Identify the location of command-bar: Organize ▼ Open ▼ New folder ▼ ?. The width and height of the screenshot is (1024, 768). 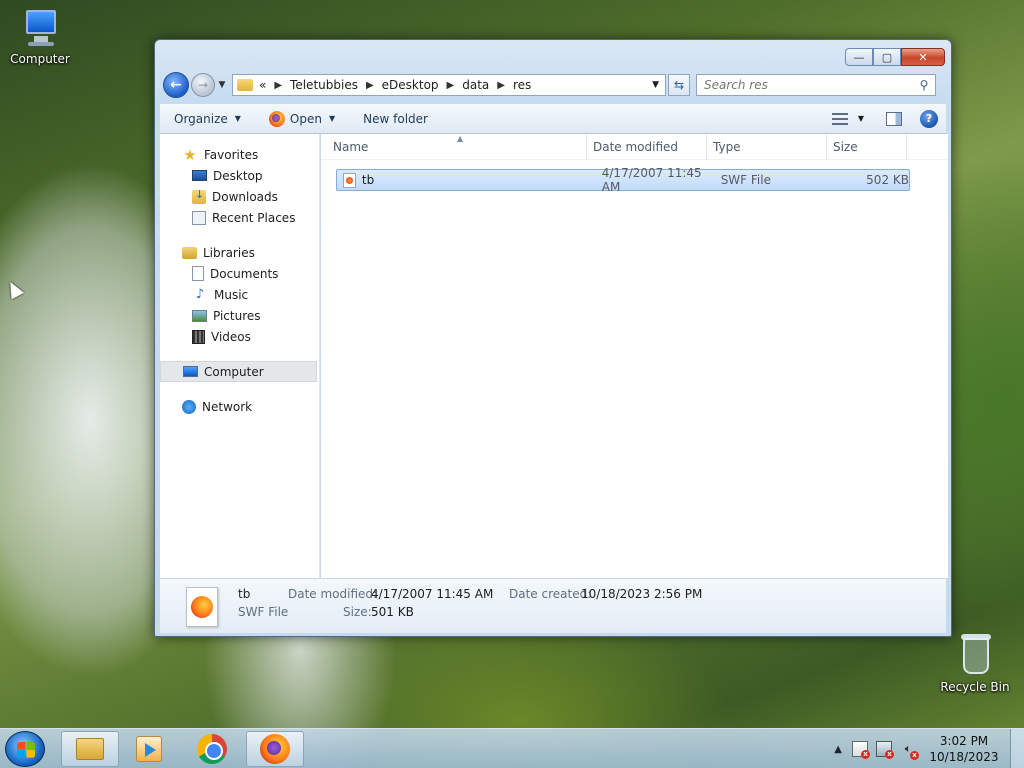
(553, 119).